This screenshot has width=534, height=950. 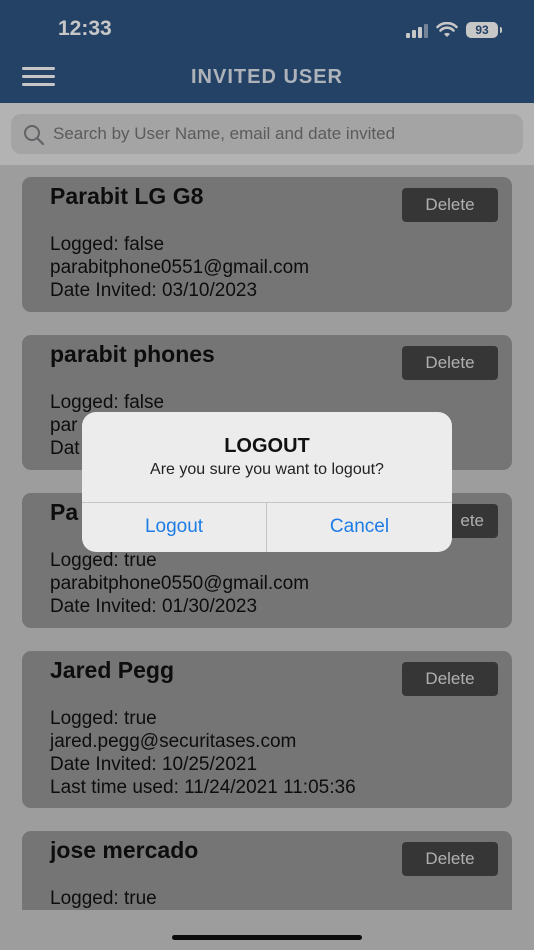 I want to click on logout-button: Logout, so click(x=174, y=527).